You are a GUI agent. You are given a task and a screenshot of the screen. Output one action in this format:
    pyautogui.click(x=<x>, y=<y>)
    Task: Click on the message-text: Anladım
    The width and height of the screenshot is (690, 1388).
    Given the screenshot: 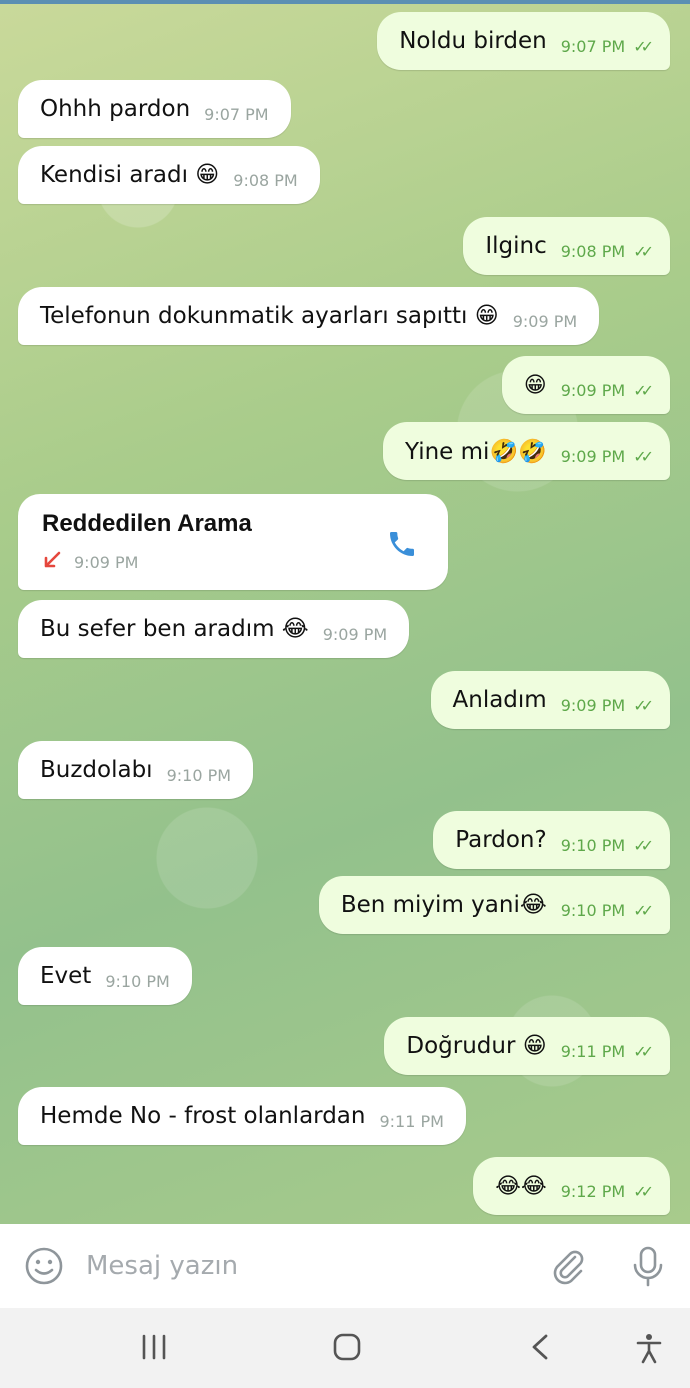 What is the action you would take?
    pyautogui.click(x=499, y=700)
    